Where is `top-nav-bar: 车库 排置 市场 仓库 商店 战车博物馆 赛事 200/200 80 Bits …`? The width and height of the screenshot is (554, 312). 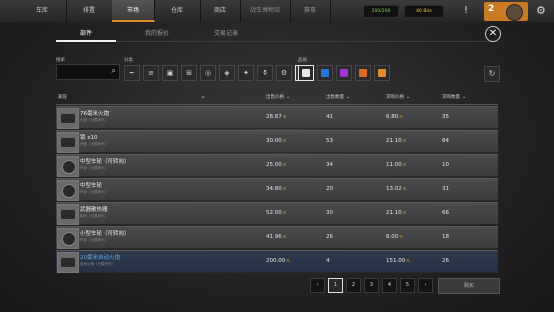 top-nav-bar: 车库 排置 市场 仓库 商店 战车博物馆 赛事 200/200 80 Bits … is located at coordinates (277, 11).